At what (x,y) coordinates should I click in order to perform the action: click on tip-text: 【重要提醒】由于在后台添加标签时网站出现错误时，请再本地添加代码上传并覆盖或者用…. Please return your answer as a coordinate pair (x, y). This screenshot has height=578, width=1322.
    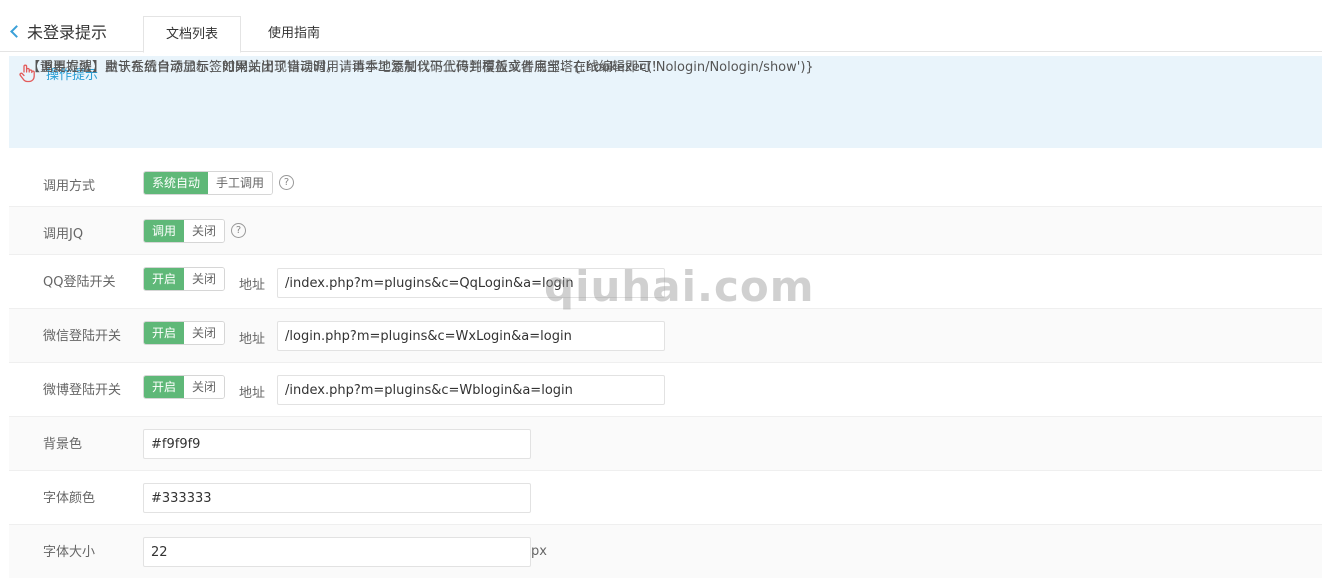
    Looking at the image, I should click on (346, 67).